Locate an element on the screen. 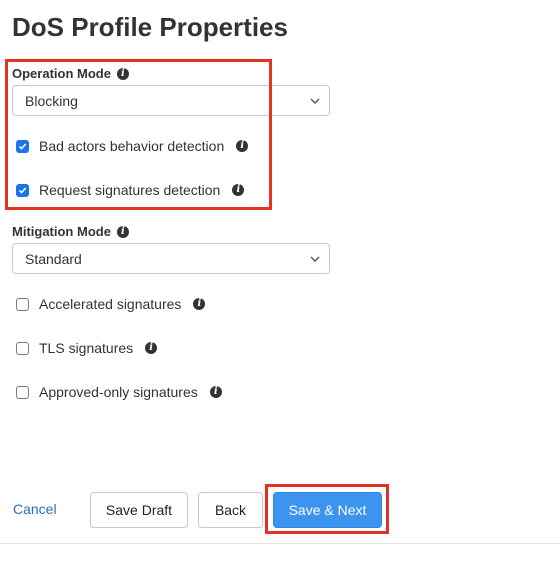 This screenshot has width=560, height=564. approved-only-signatures-checkbox is located at coordinates (22, 392).